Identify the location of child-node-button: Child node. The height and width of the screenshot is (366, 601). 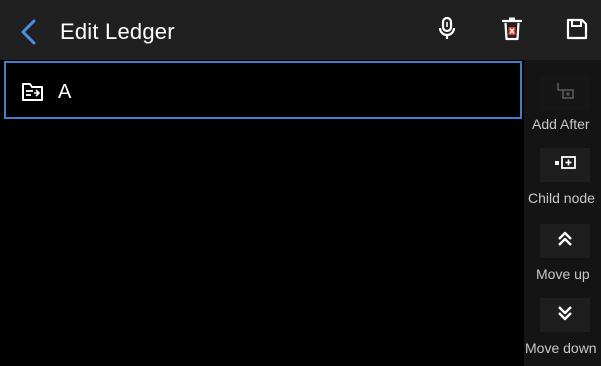
(562, 178).